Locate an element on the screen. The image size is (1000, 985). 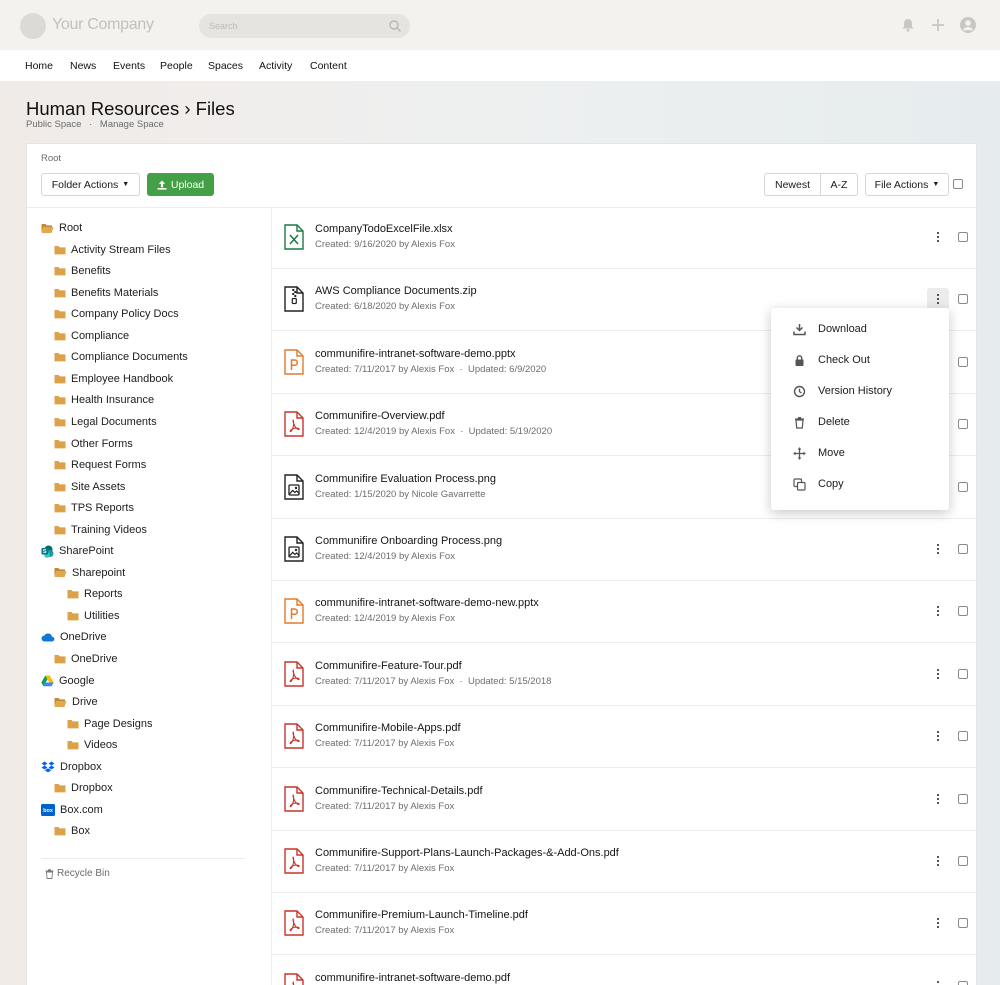
menu-item-download: Download is located at coordinates (860, 329).